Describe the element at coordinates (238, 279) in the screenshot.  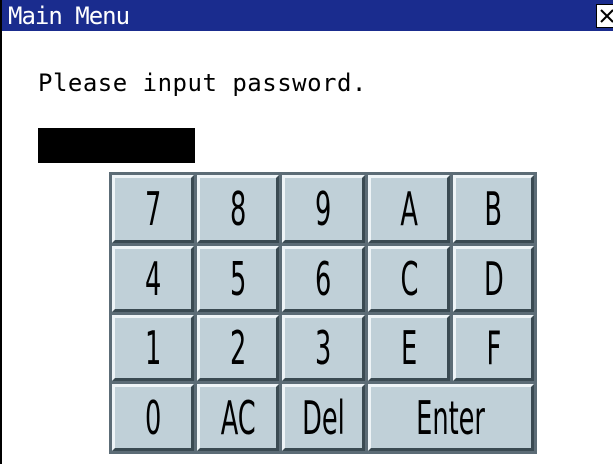
I see `key-5: 5` at that location.